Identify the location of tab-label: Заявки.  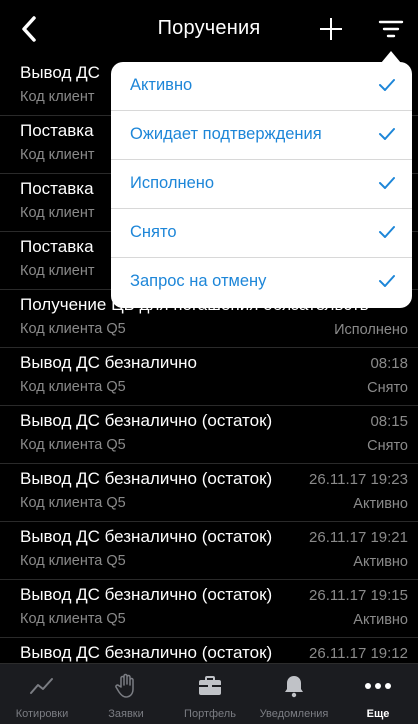
(126, 714).